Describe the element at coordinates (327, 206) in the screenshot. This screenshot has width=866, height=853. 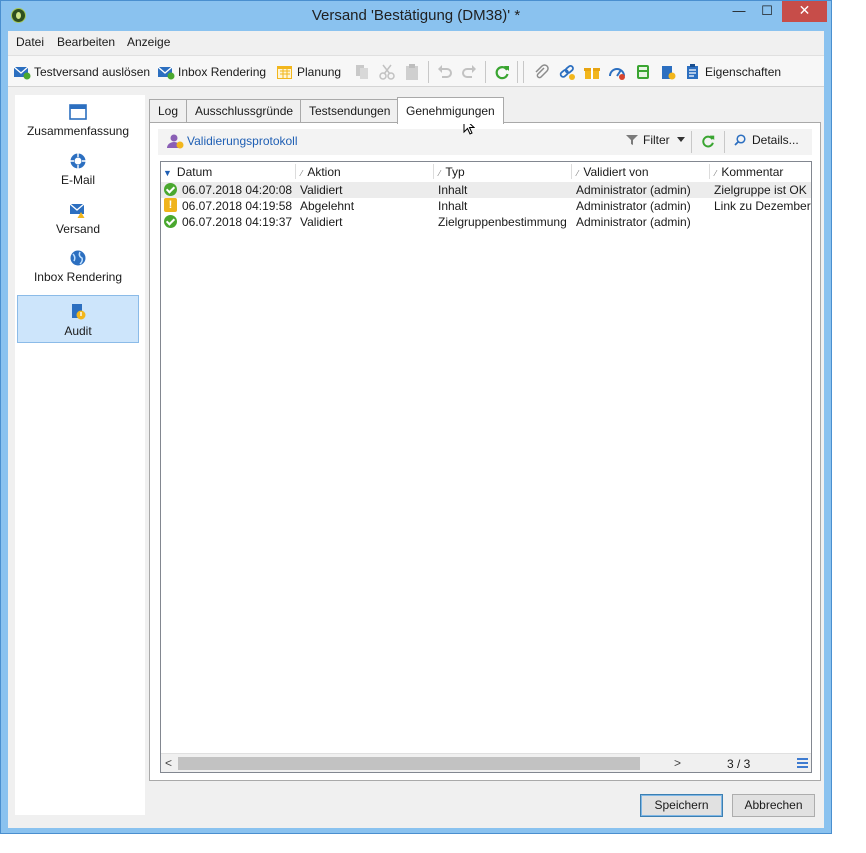
I see `cell-action: Abgelehnt` at that location.